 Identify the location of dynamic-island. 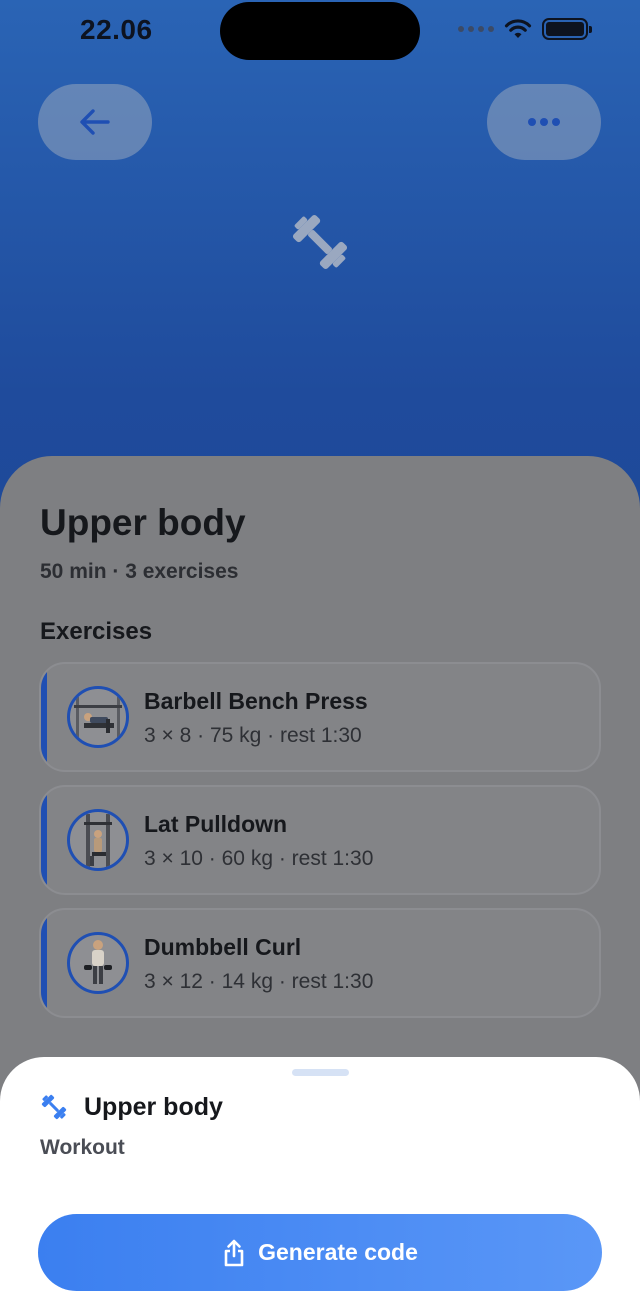
(320, 31).